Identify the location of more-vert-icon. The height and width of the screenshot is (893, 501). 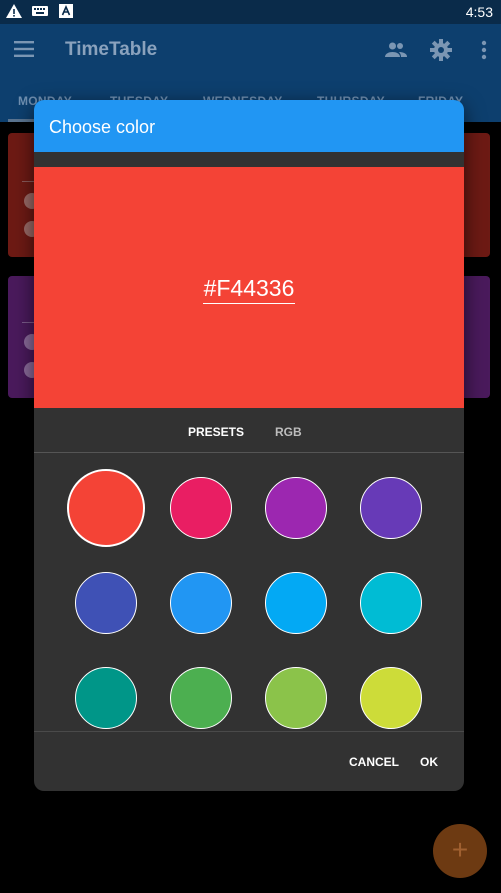
(484, 50).